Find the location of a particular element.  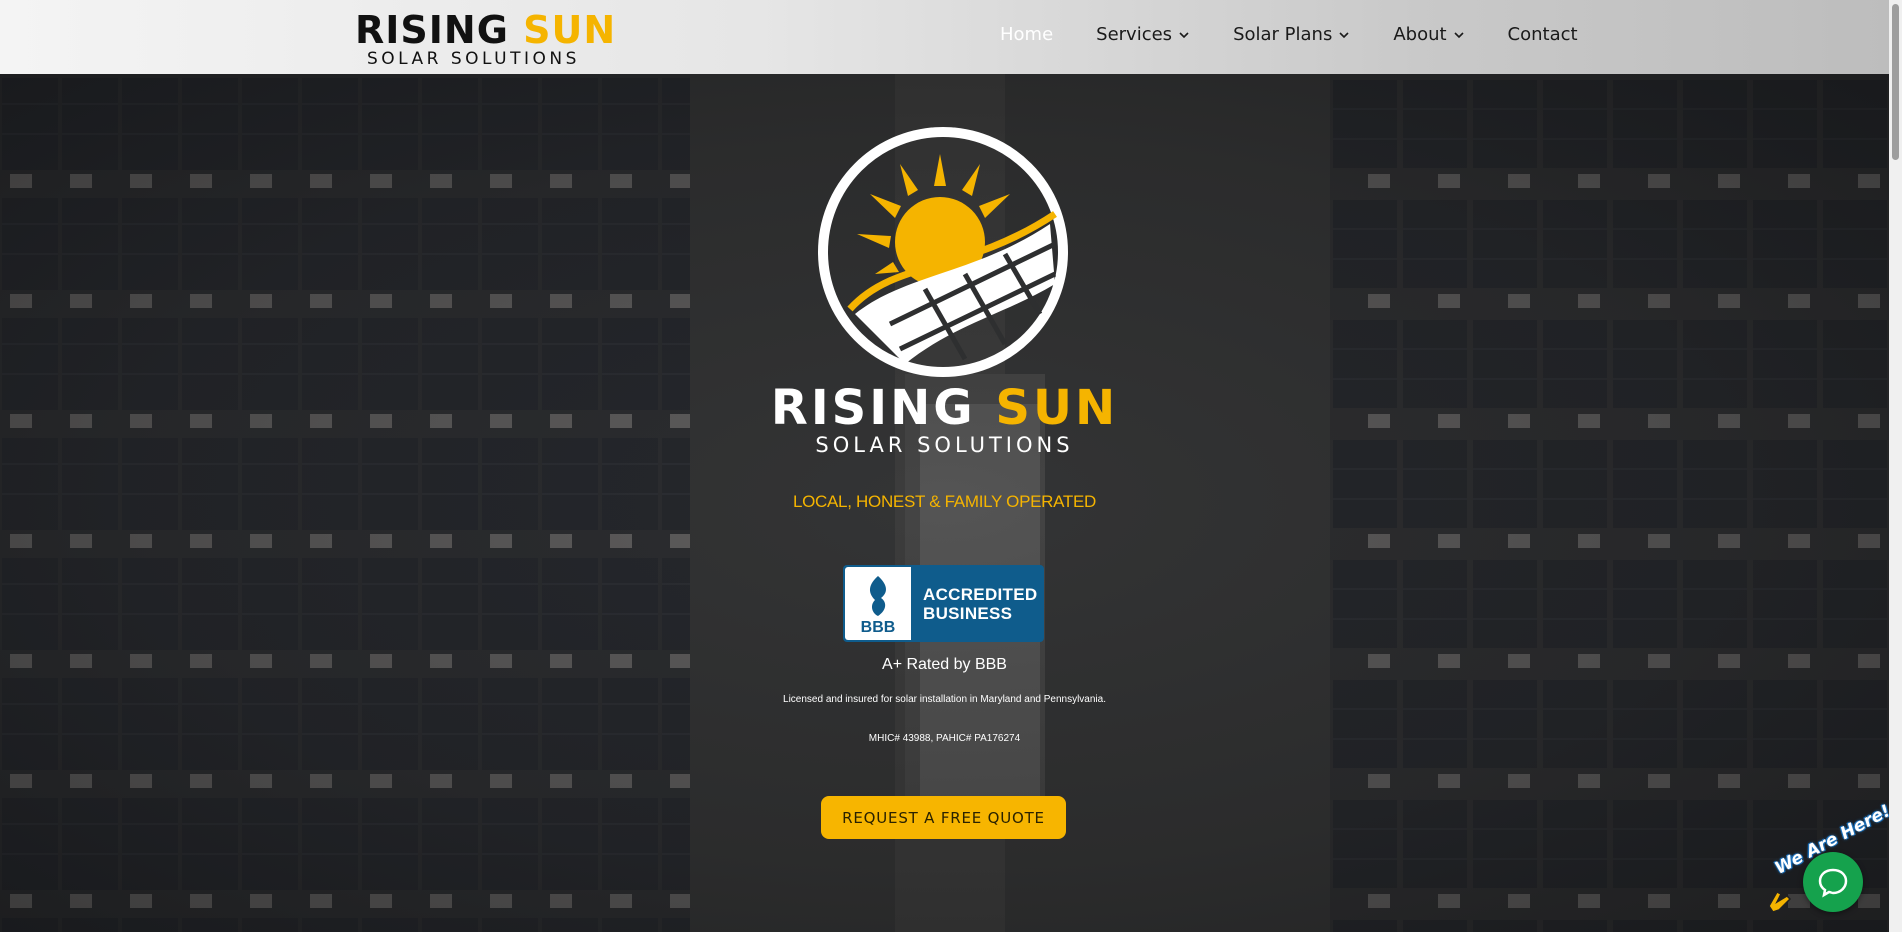

chat-open-button is located at coordinates (1833, 882).